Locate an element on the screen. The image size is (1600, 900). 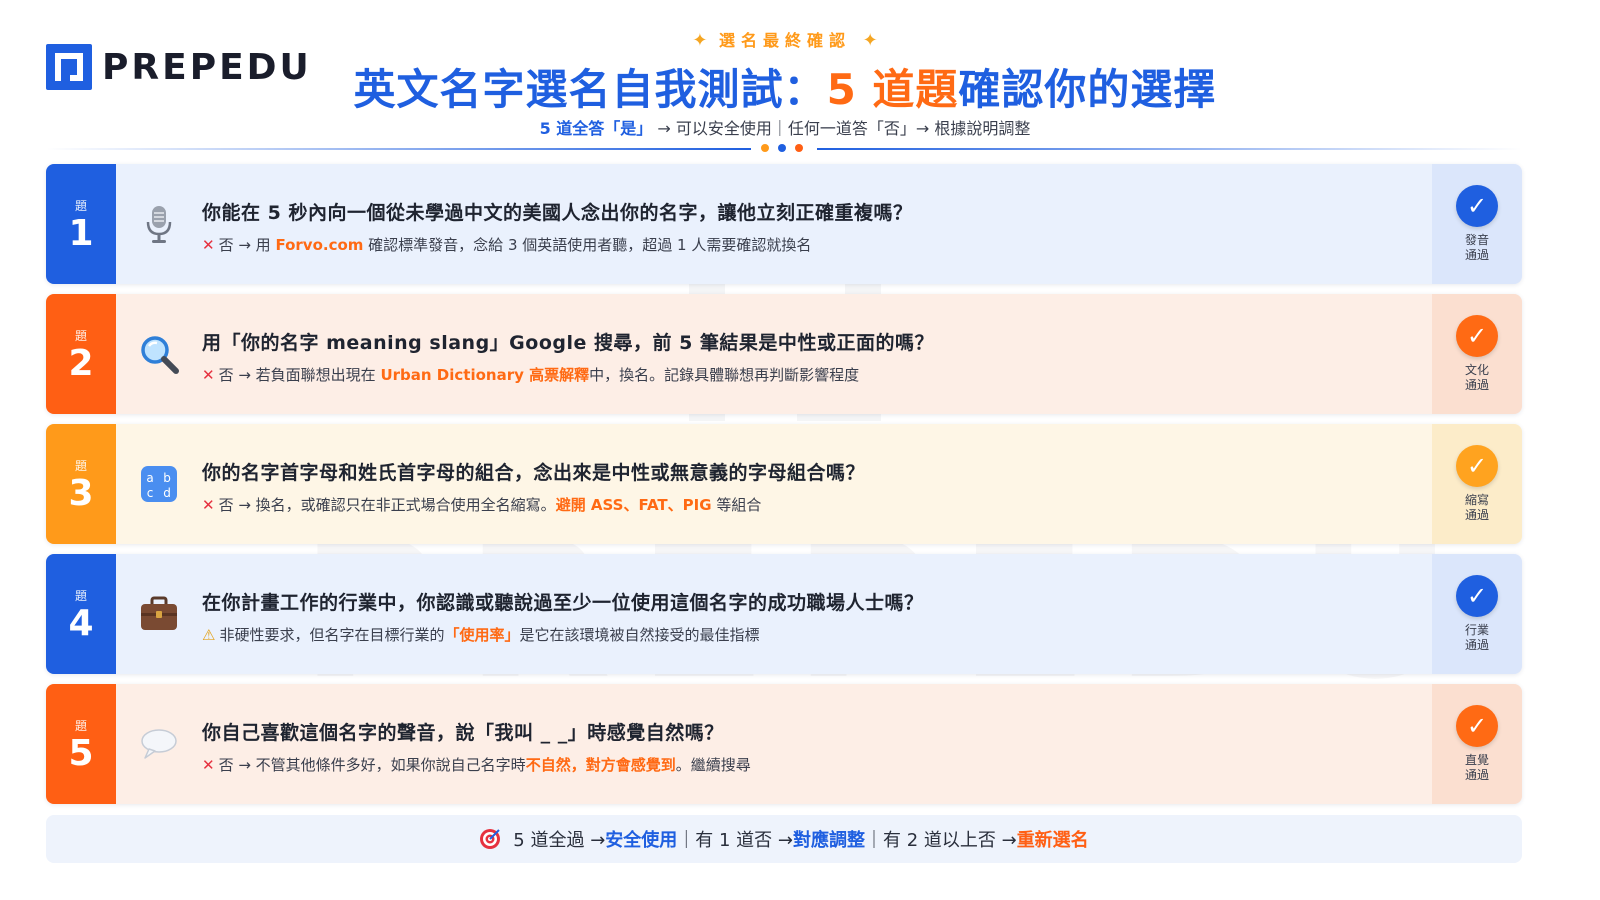
svg-text: d is located at coordinates (167, 493).